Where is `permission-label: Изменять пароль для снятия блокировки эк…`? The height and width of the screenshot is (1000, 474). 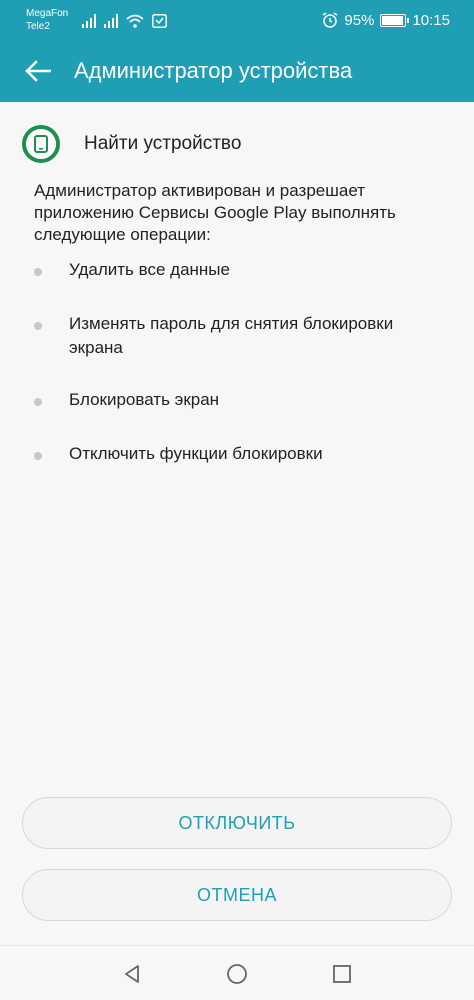 permission-label: Изменять пароль для снятия блокировки эк… is located at coordinates (231, 335).